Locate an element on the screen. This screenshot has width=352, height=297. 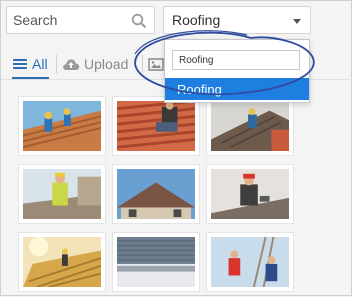
image-icon is located at coordinates (156, 64).